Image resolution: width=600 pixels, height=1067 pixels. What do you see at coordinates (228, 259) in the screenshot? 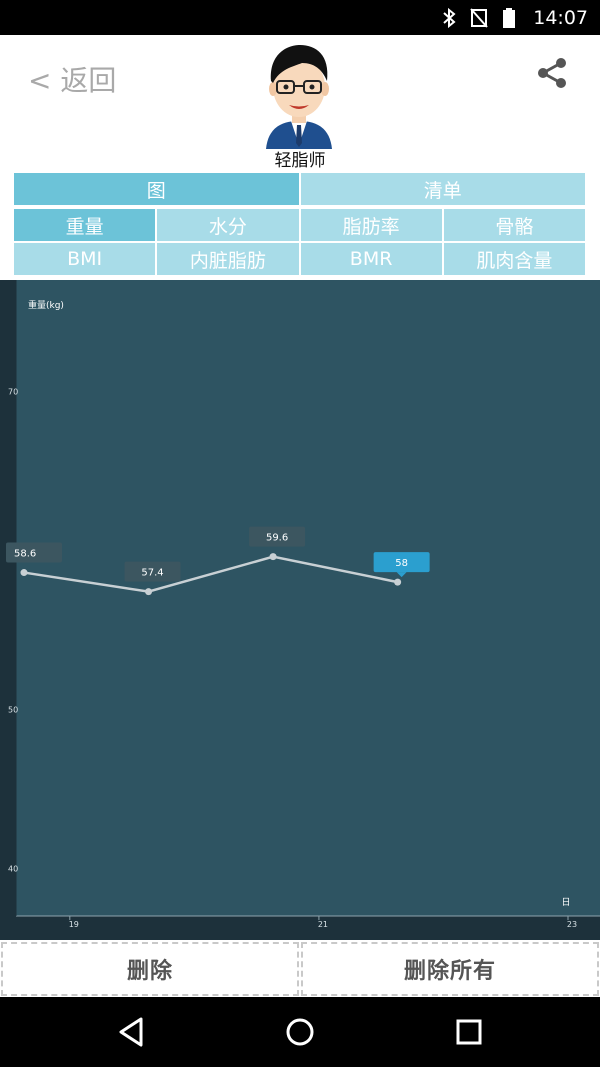
I see `metric-visceral-fat: 内脏脂肪` at bounding box center [228, 259].